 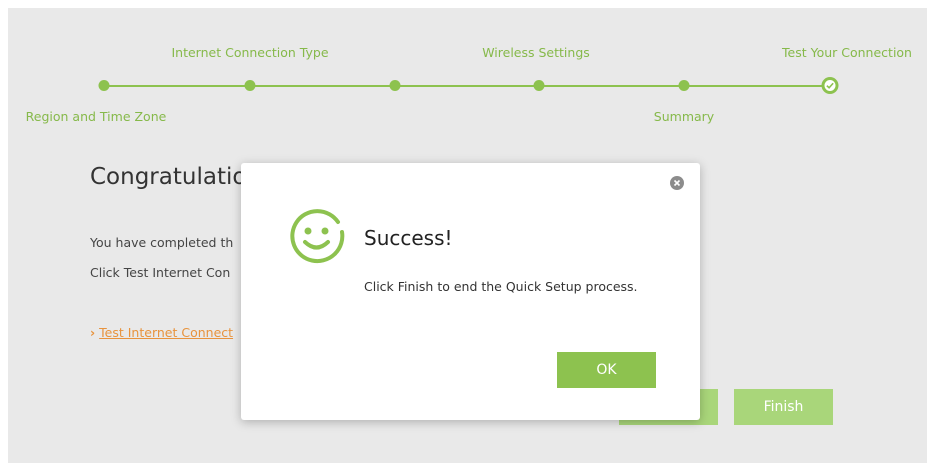 I want to click on step-label-summary: Summary, so click(x=684, y=116).